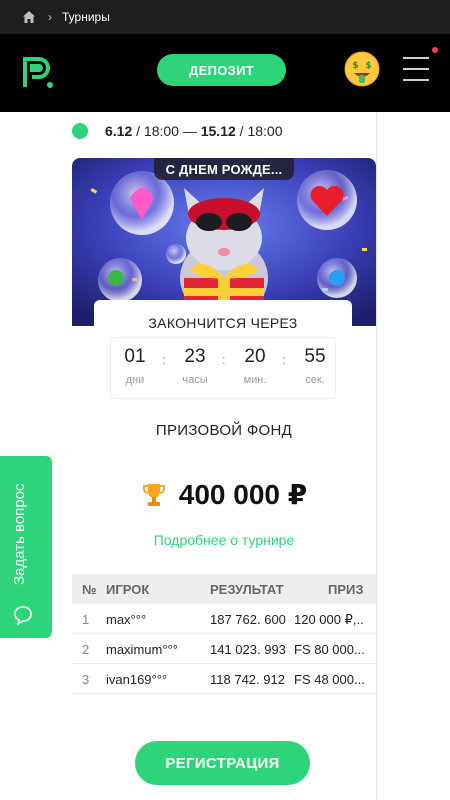 The width and height of the screenshot is (450, 800). Describe the element at coordinates (416, 69) in the screenshot. I see `hamburger-menu-icon` at that location.